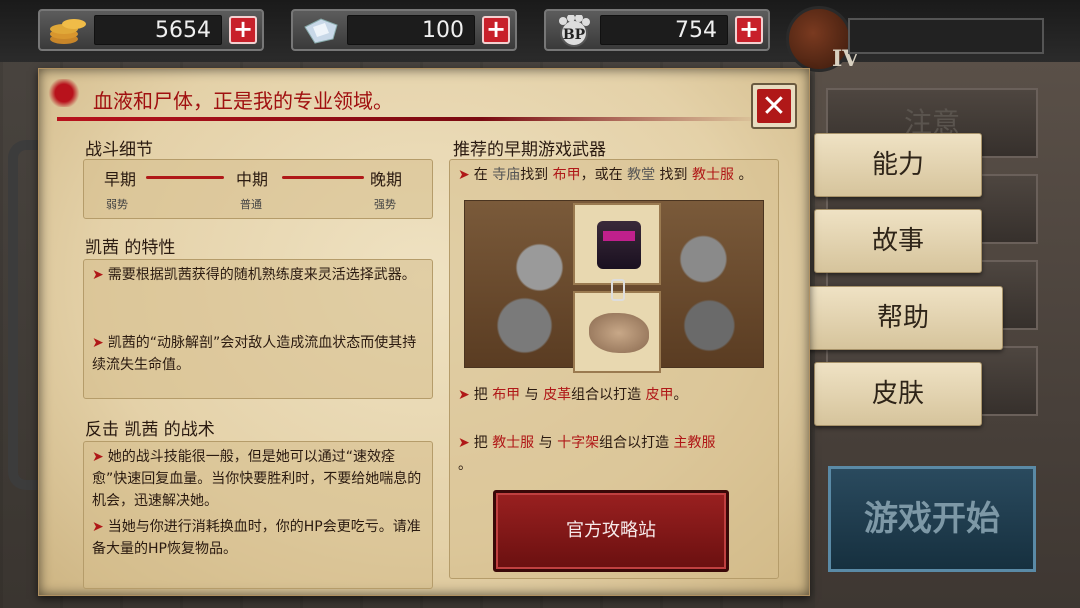 The height and width of the screenshot is (608, 1080). What do you see at coordinates (68, 31) in the screenshot?
I see `coins-icon` at bounding box center [68, 31].